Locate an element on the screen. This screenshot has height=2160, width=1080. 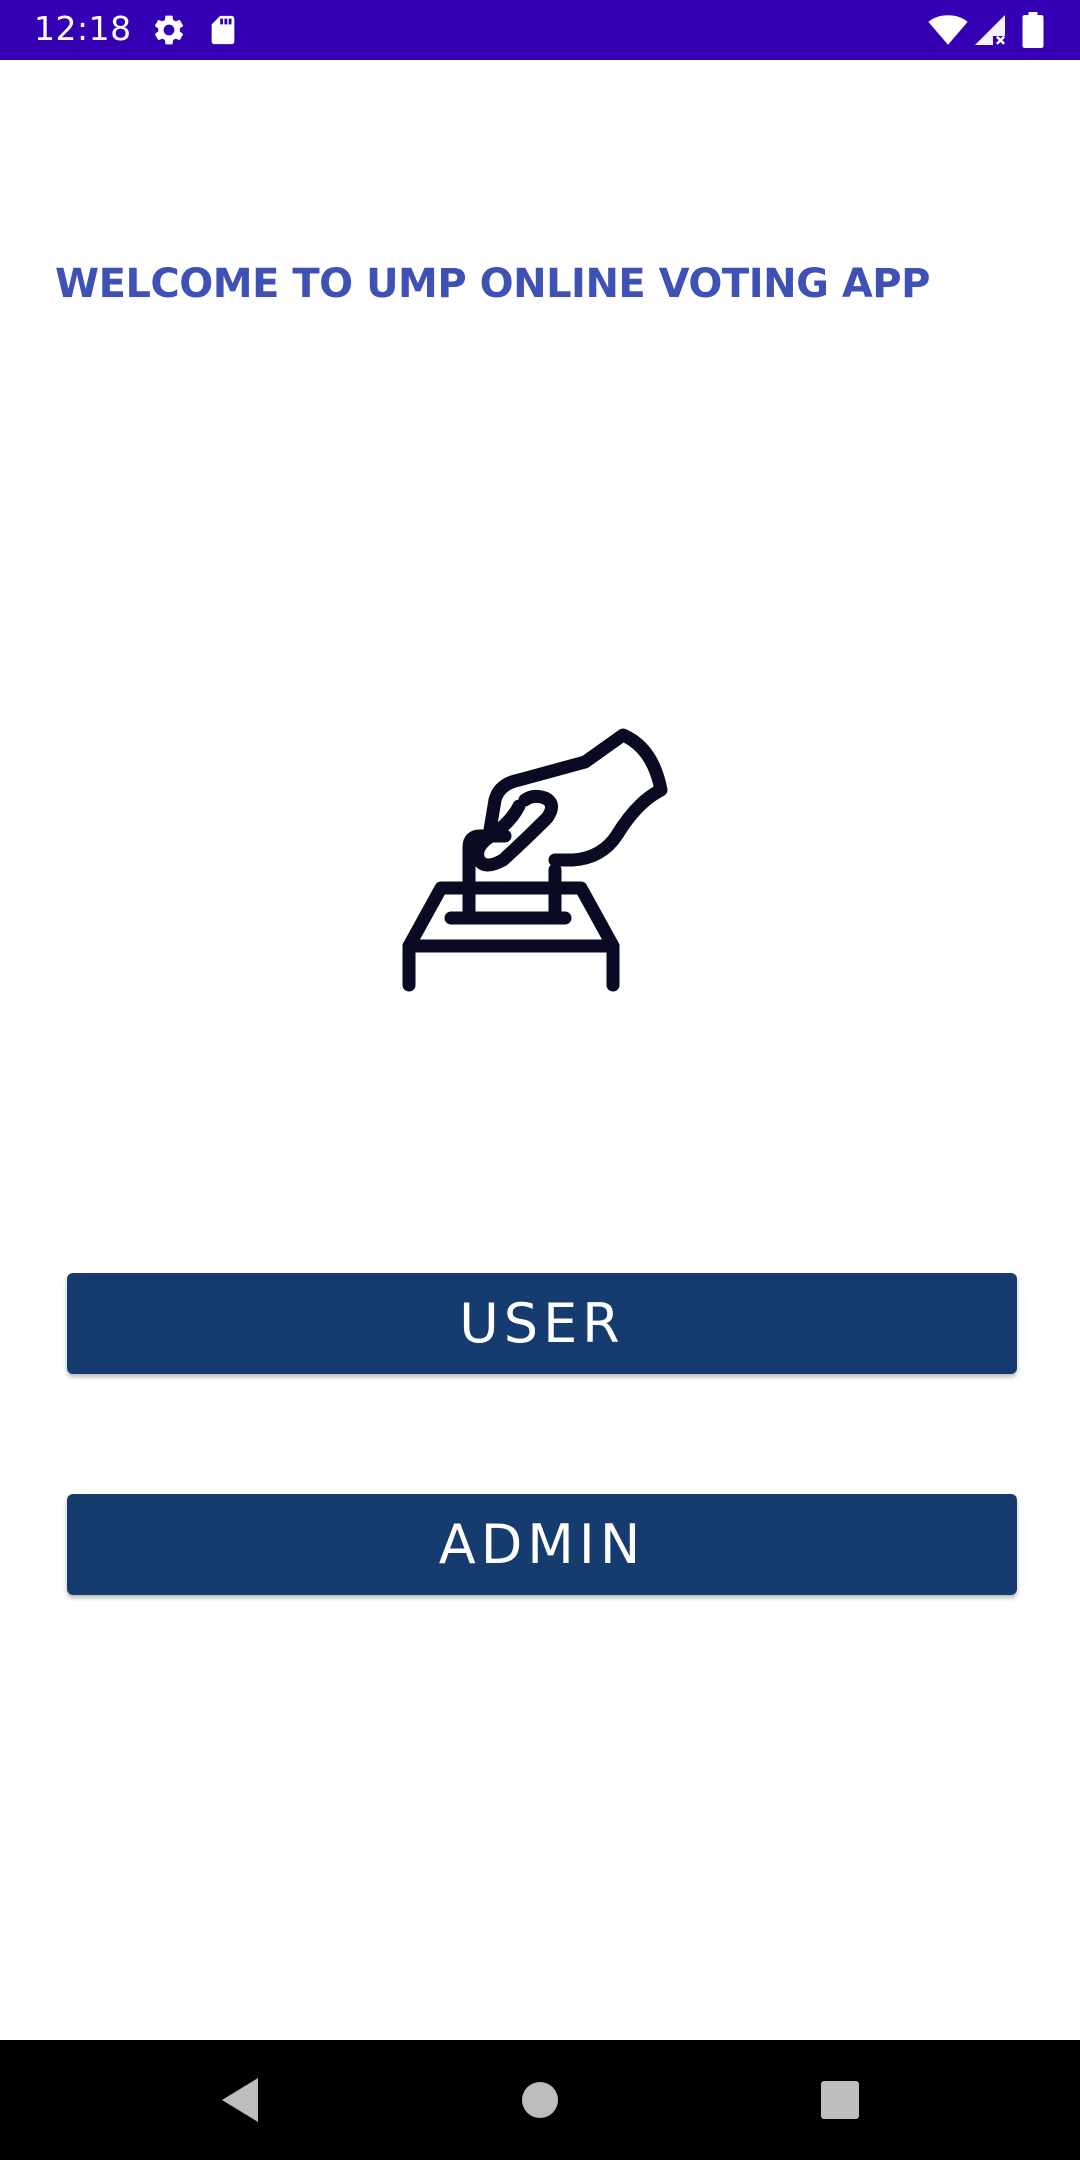
wifi-icon is located at coordinates (948, 30).